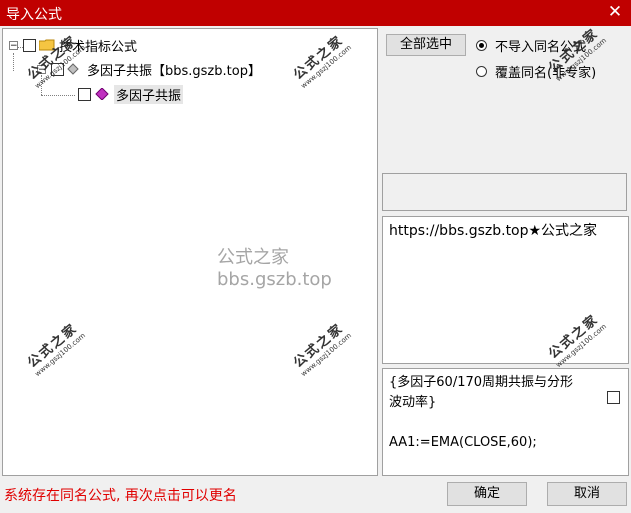 This screenshot has height=513, width=631. Describe the element at coordinates (546, 73) in the screenshot. I see `radio-overwrite-label: 覆盖同名(非专家)` at that location.